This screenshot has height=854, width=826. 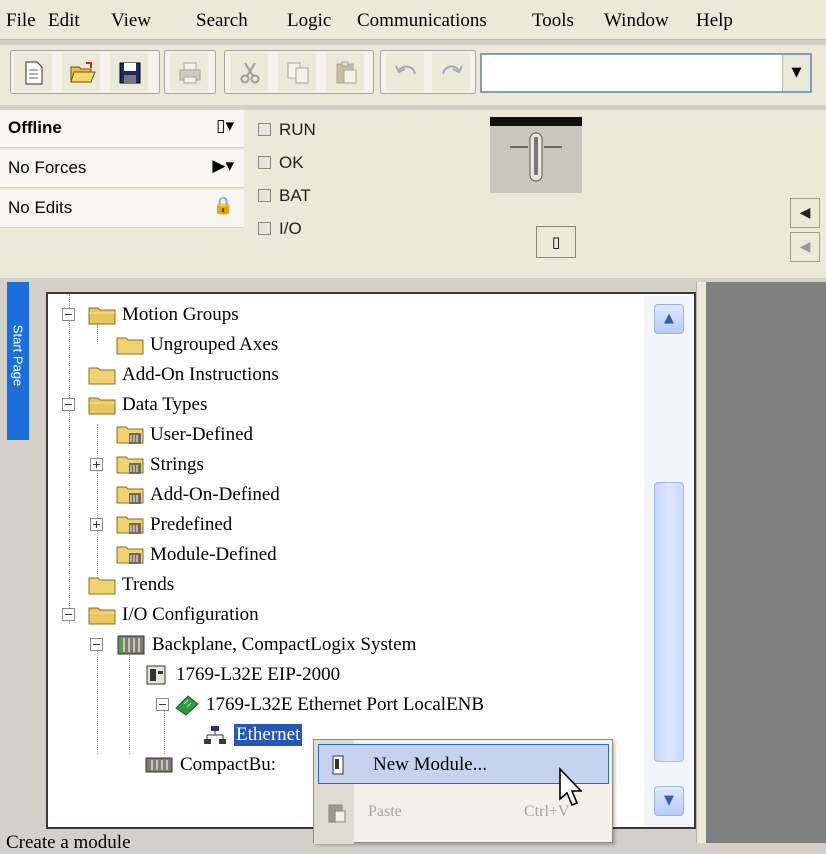 What do you see at coordinates (156, 675) in the screenshot?
I see `controller-icon` at bounding box center [156, 675].